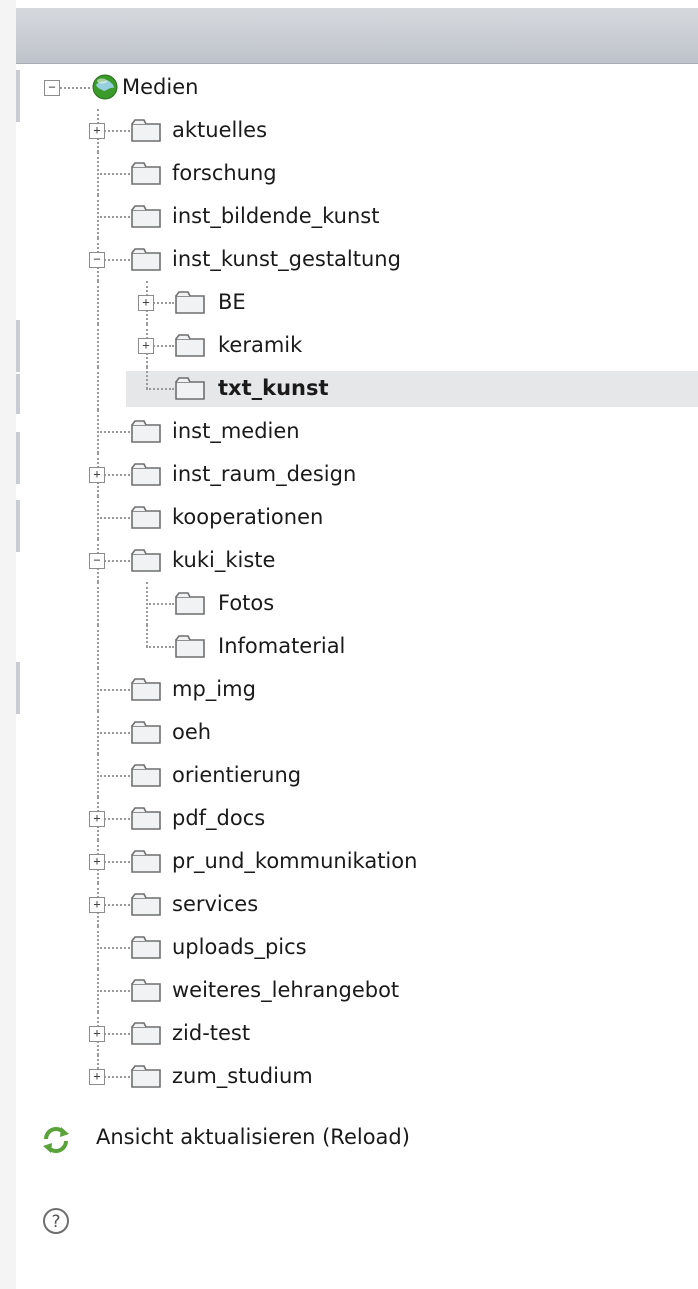  I want to click on tree-row: inst_medien, so click(349, 431).